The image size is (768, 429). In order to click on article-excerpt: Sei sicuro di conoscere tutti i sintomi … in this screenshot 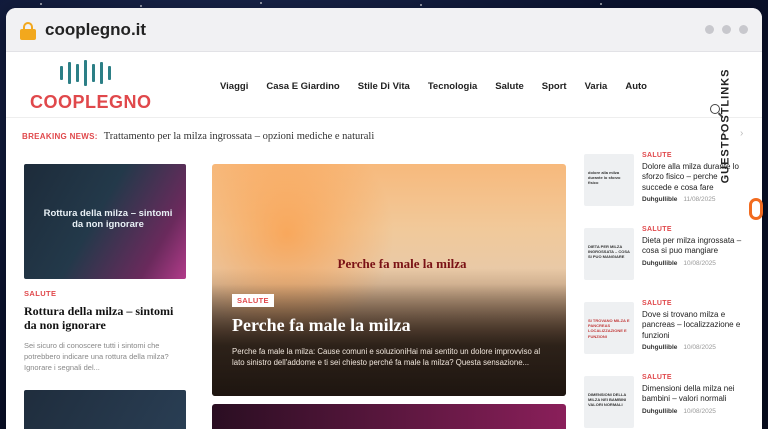, I will do `click(96, 356)`.